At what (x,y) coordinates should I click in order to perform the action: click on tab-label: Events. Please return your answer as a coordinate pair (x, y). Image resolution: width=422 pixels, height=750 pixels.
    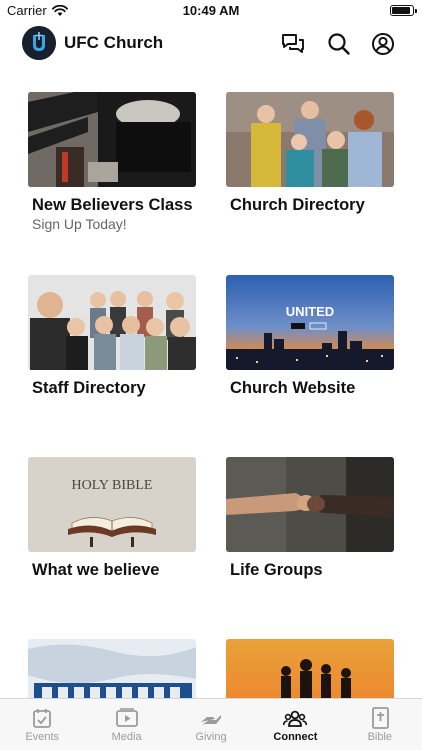
    Looking at the image, I should click on (42, 737).